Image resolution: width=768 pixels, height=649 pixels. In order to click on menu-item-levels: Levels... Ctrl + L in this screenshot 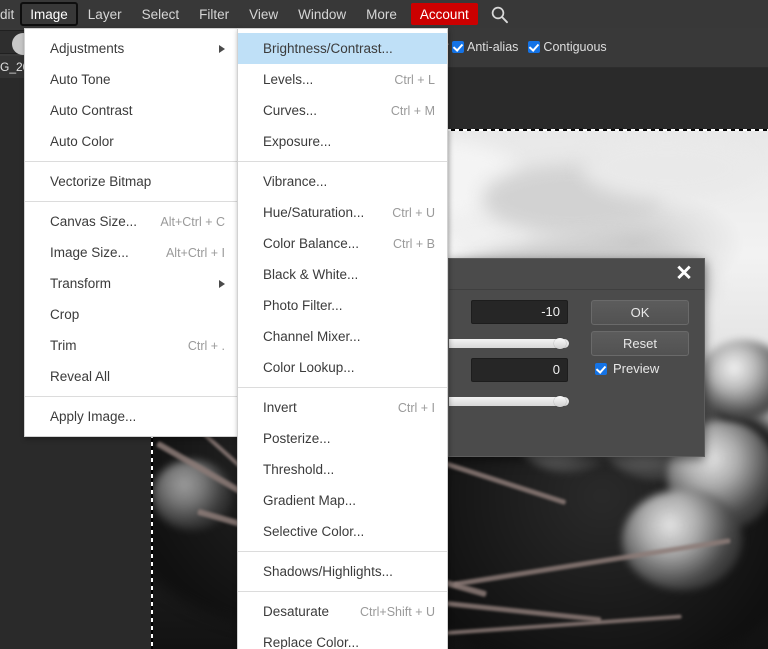, I will do `click(342, 79)`.